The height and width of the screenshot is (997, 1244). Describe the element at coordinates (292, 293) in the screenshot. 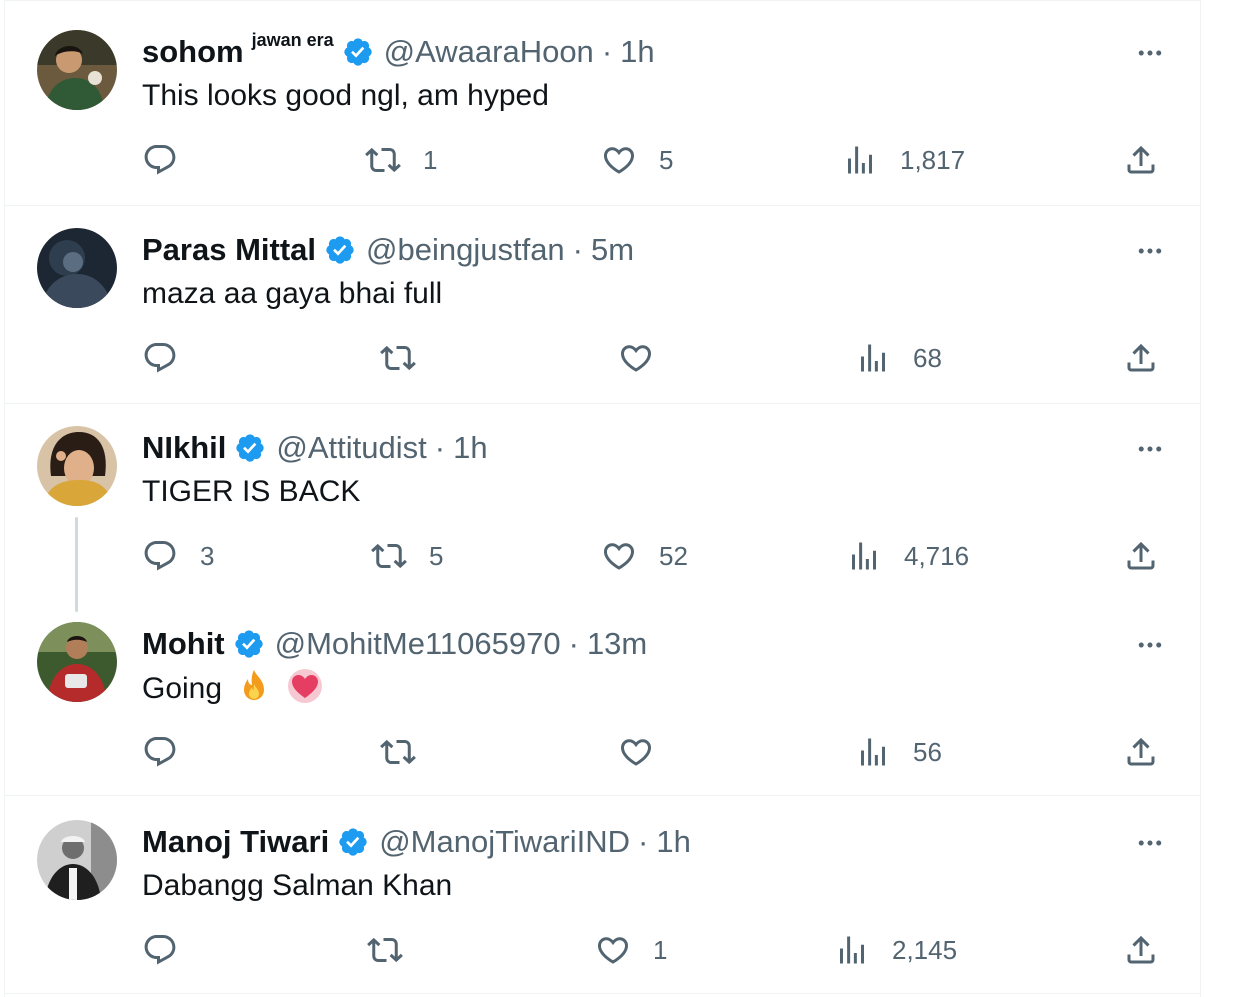

I see `tweet-text: maza aa gaya bhai full` at that location.